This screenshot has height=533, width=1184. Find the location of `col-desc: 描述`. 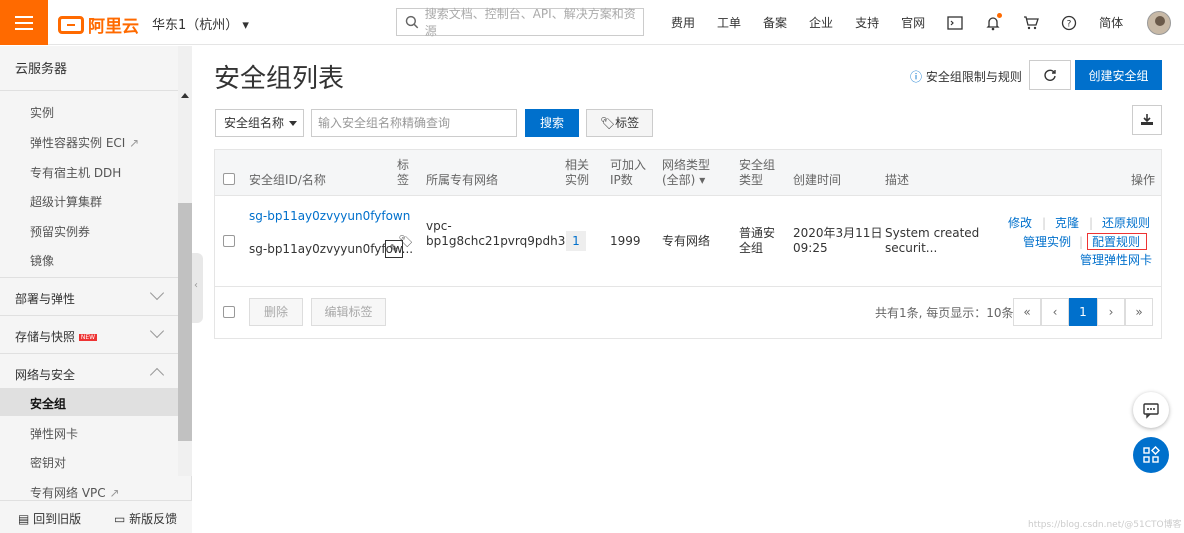

col-desc: 描述 is located at coordinates (897, 180).